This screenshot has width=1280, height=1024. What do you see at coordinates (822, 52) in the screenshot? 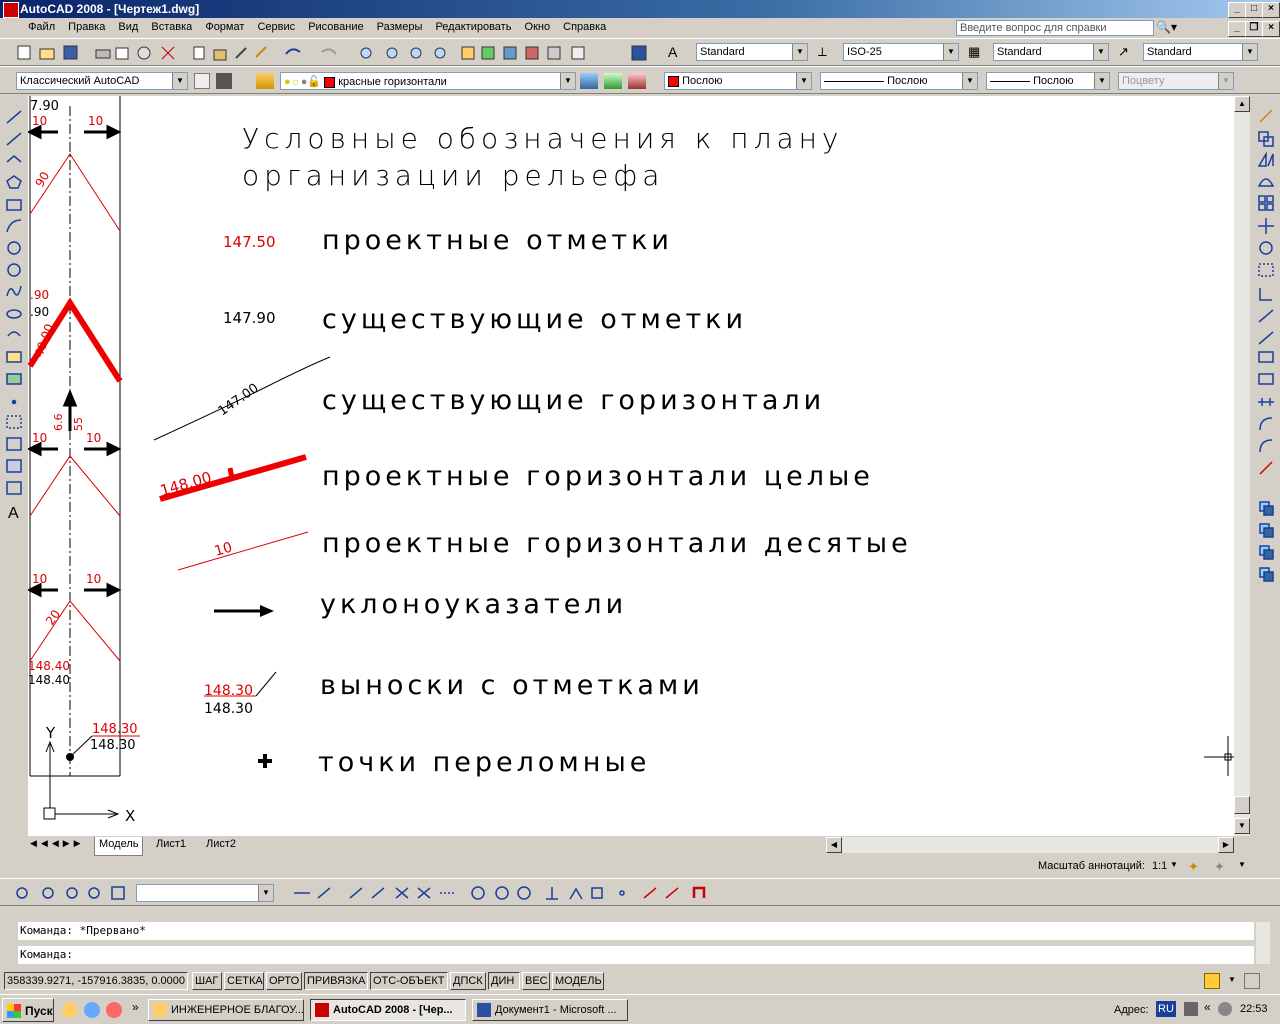
I see `dim-style-icon: ⟂` at bounding box center [822, 52].